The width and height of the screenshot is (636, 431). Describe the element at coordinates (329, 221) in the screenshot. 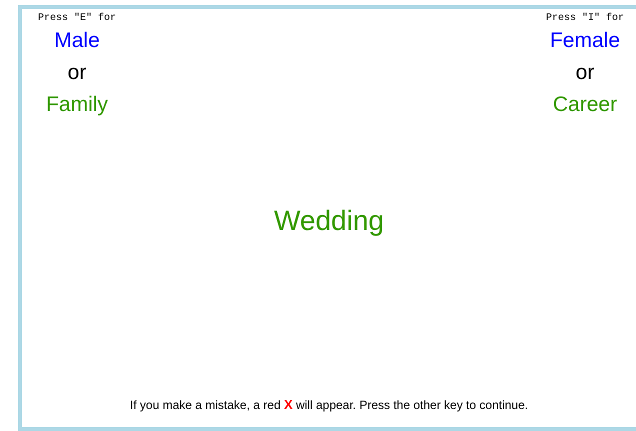

I see `stimulus-word: Wedding` at that location.